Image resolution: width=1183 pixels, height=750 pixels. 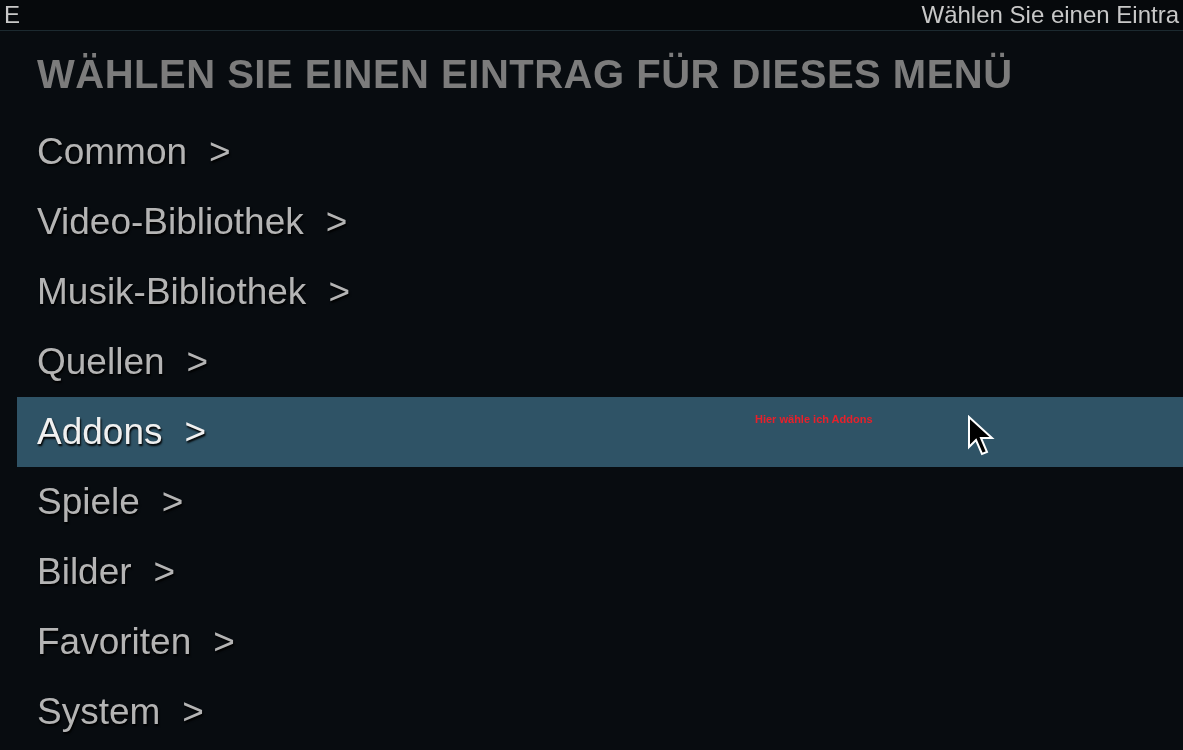 I want to click on menu-item: Spiele >, so click(x=600, y=502).